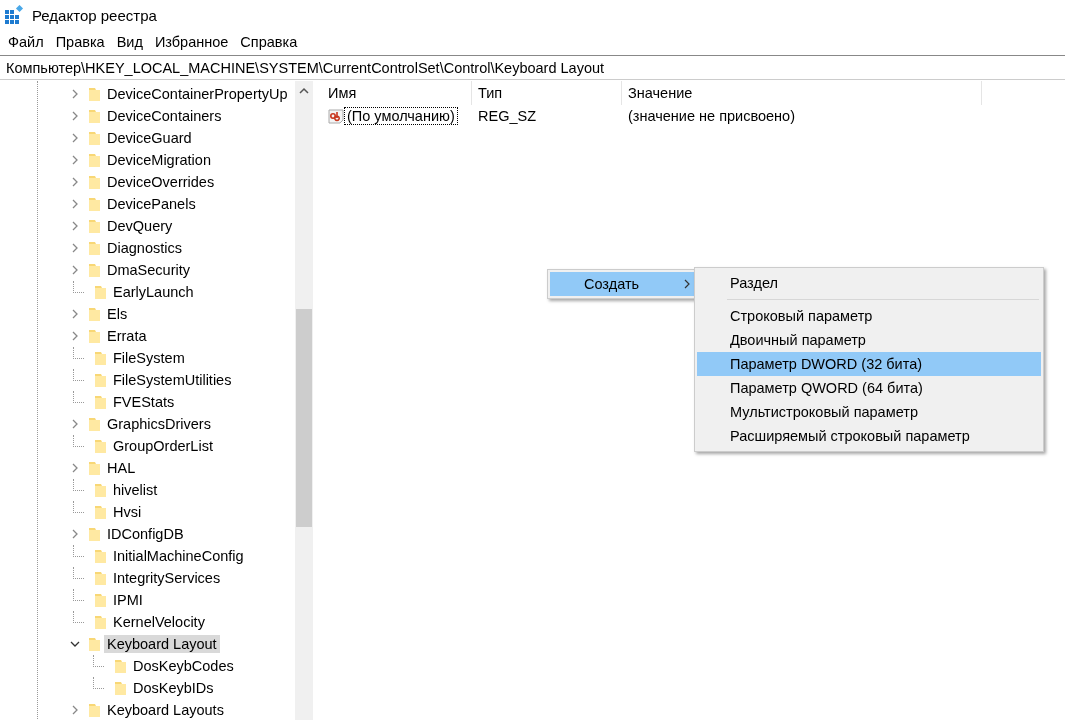 The image size is (1065, 720). I want to click on tree-item: hivelist, so click(135, 490).